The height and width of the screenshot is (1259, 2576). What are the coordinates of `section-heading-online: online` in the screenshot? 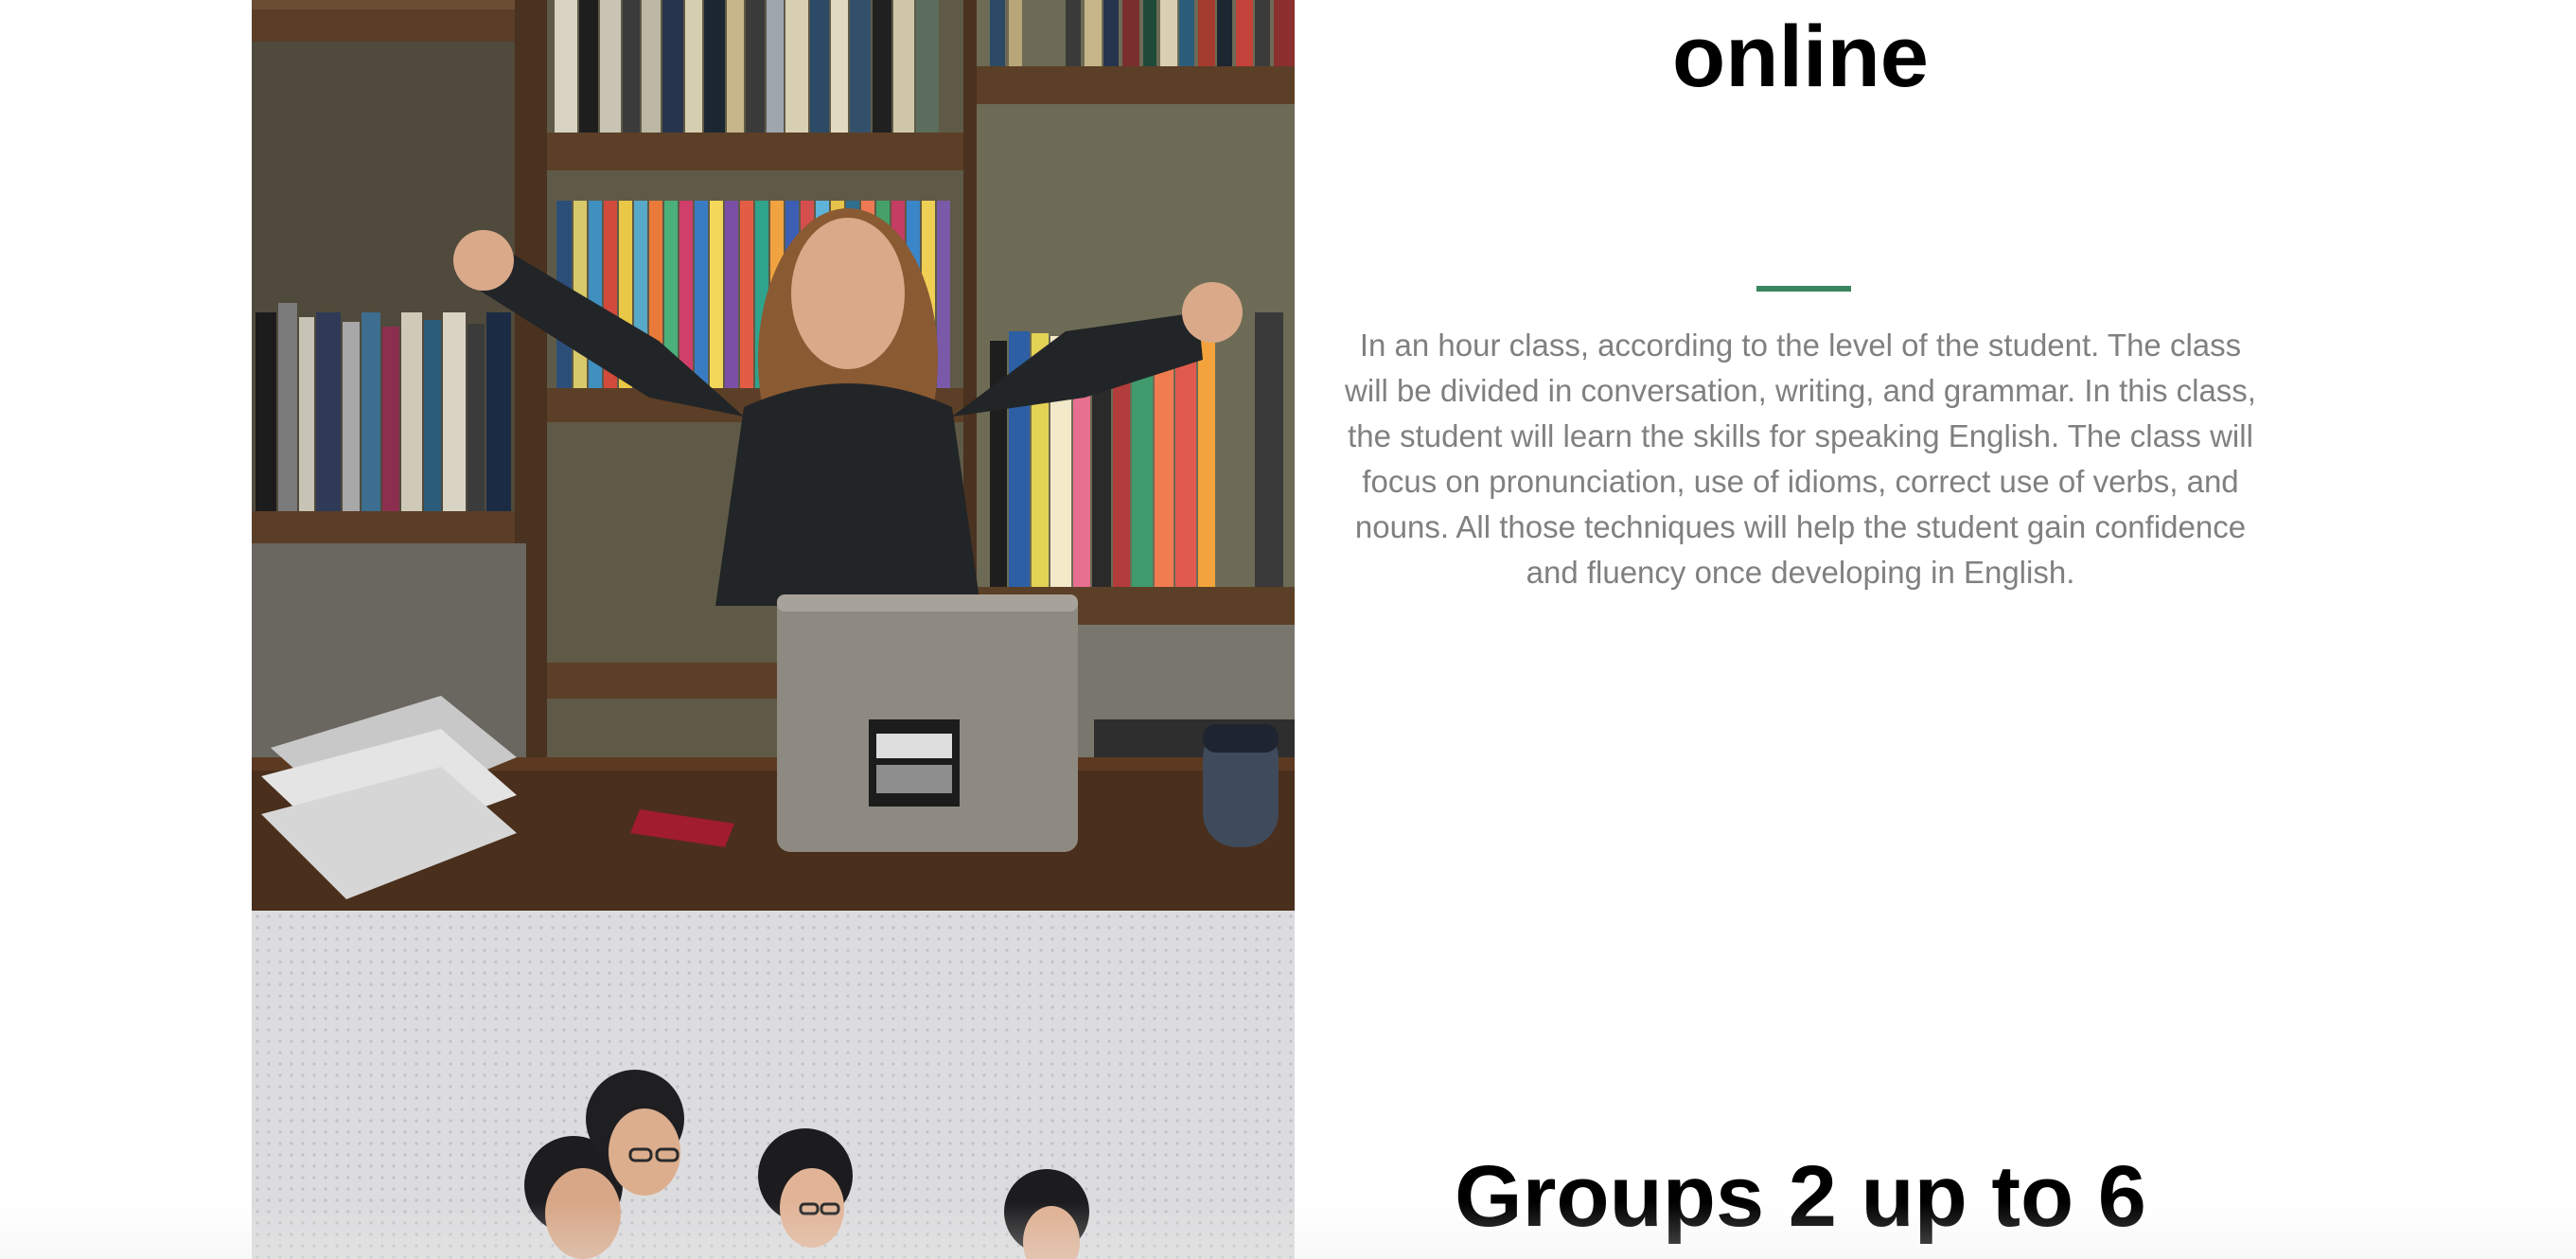 It's located at (1800, 57).